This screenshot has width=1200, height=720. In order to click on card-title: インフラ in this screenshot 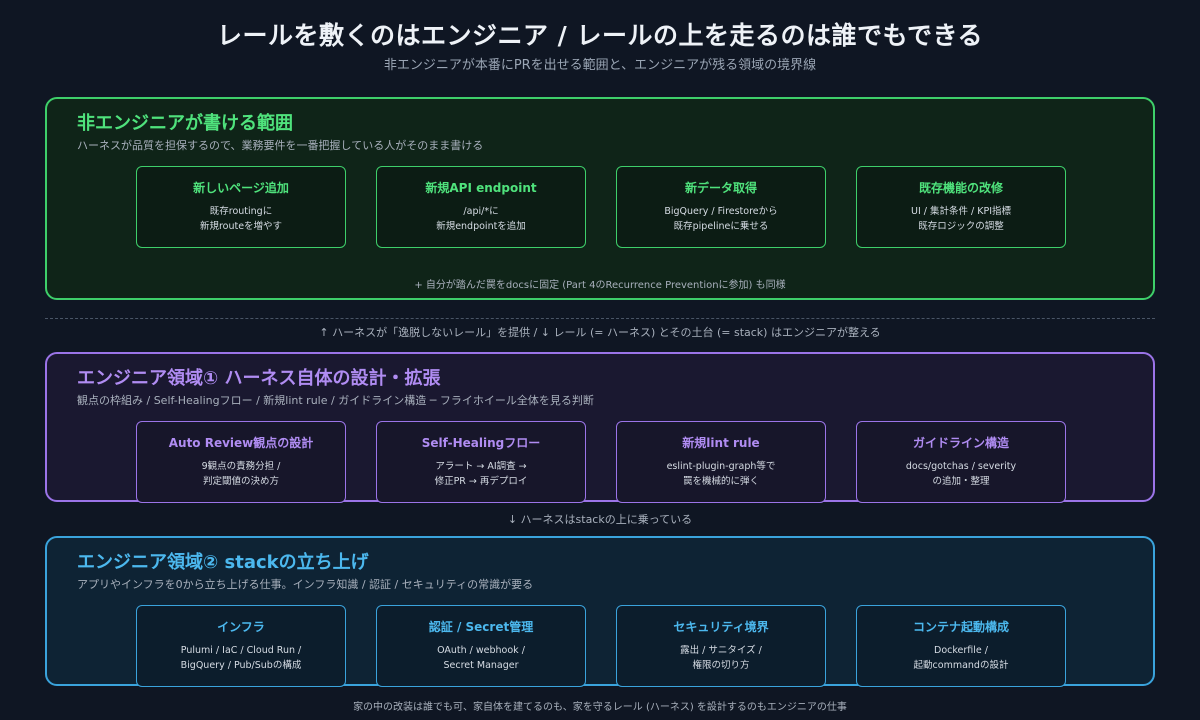, I will do `click(241, 627)`.